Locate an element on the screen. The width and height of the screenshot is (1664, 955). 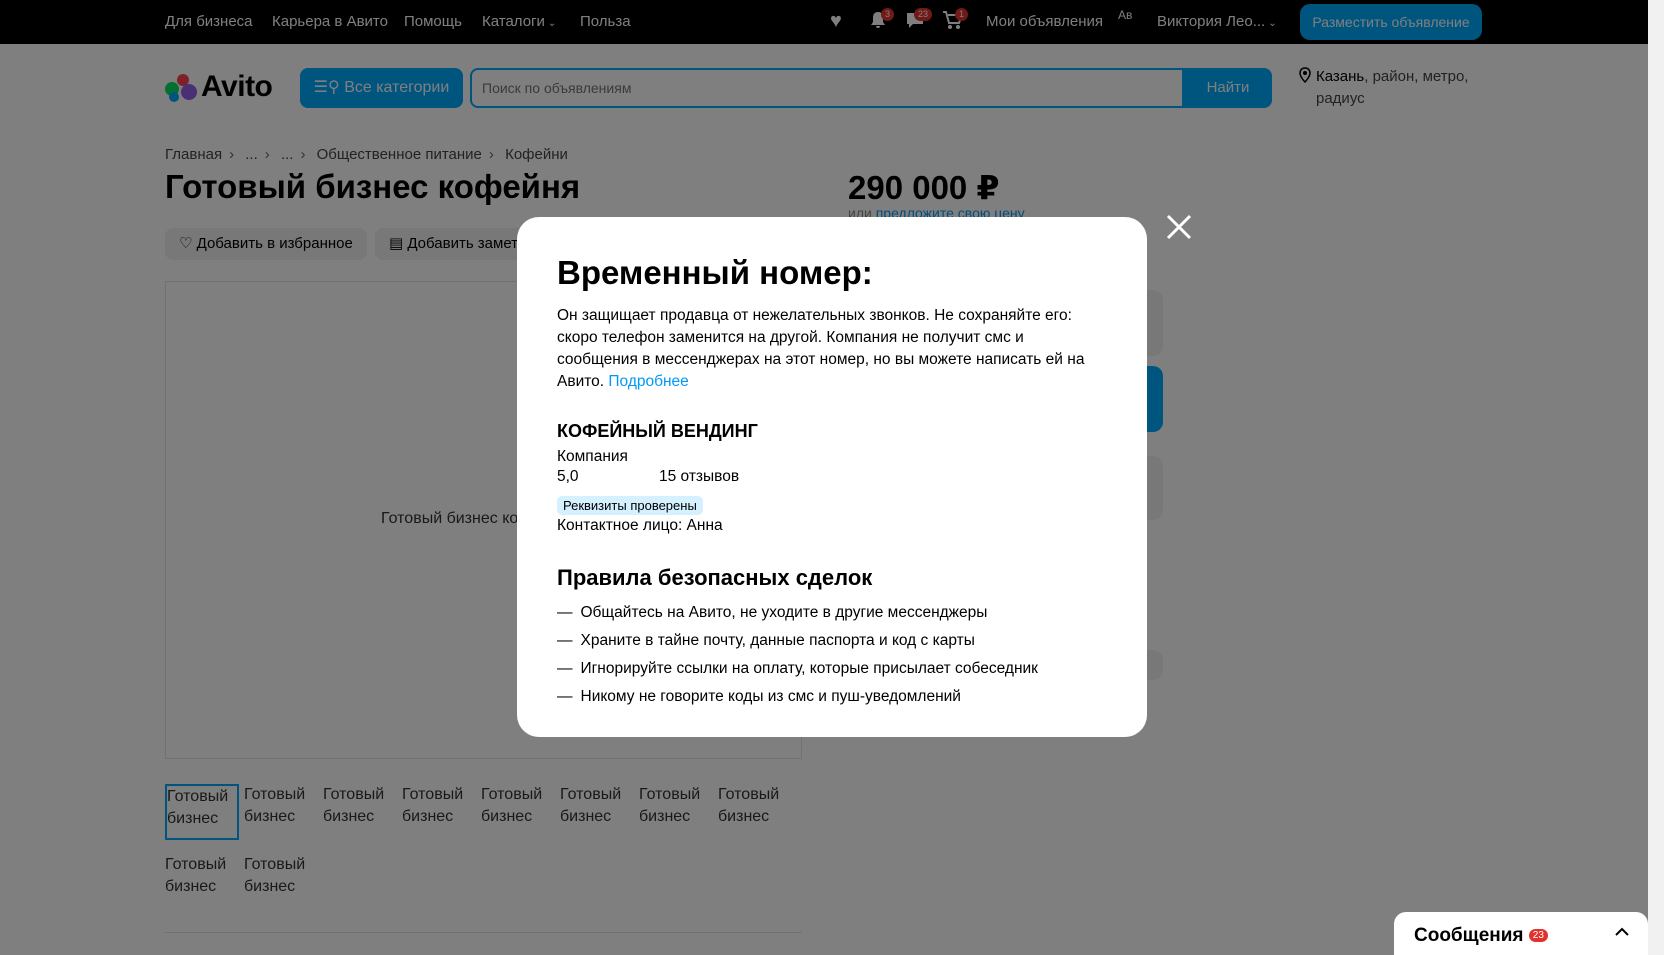
verified-badge: Реквизиты проверены is located at coordinates (630, 505).